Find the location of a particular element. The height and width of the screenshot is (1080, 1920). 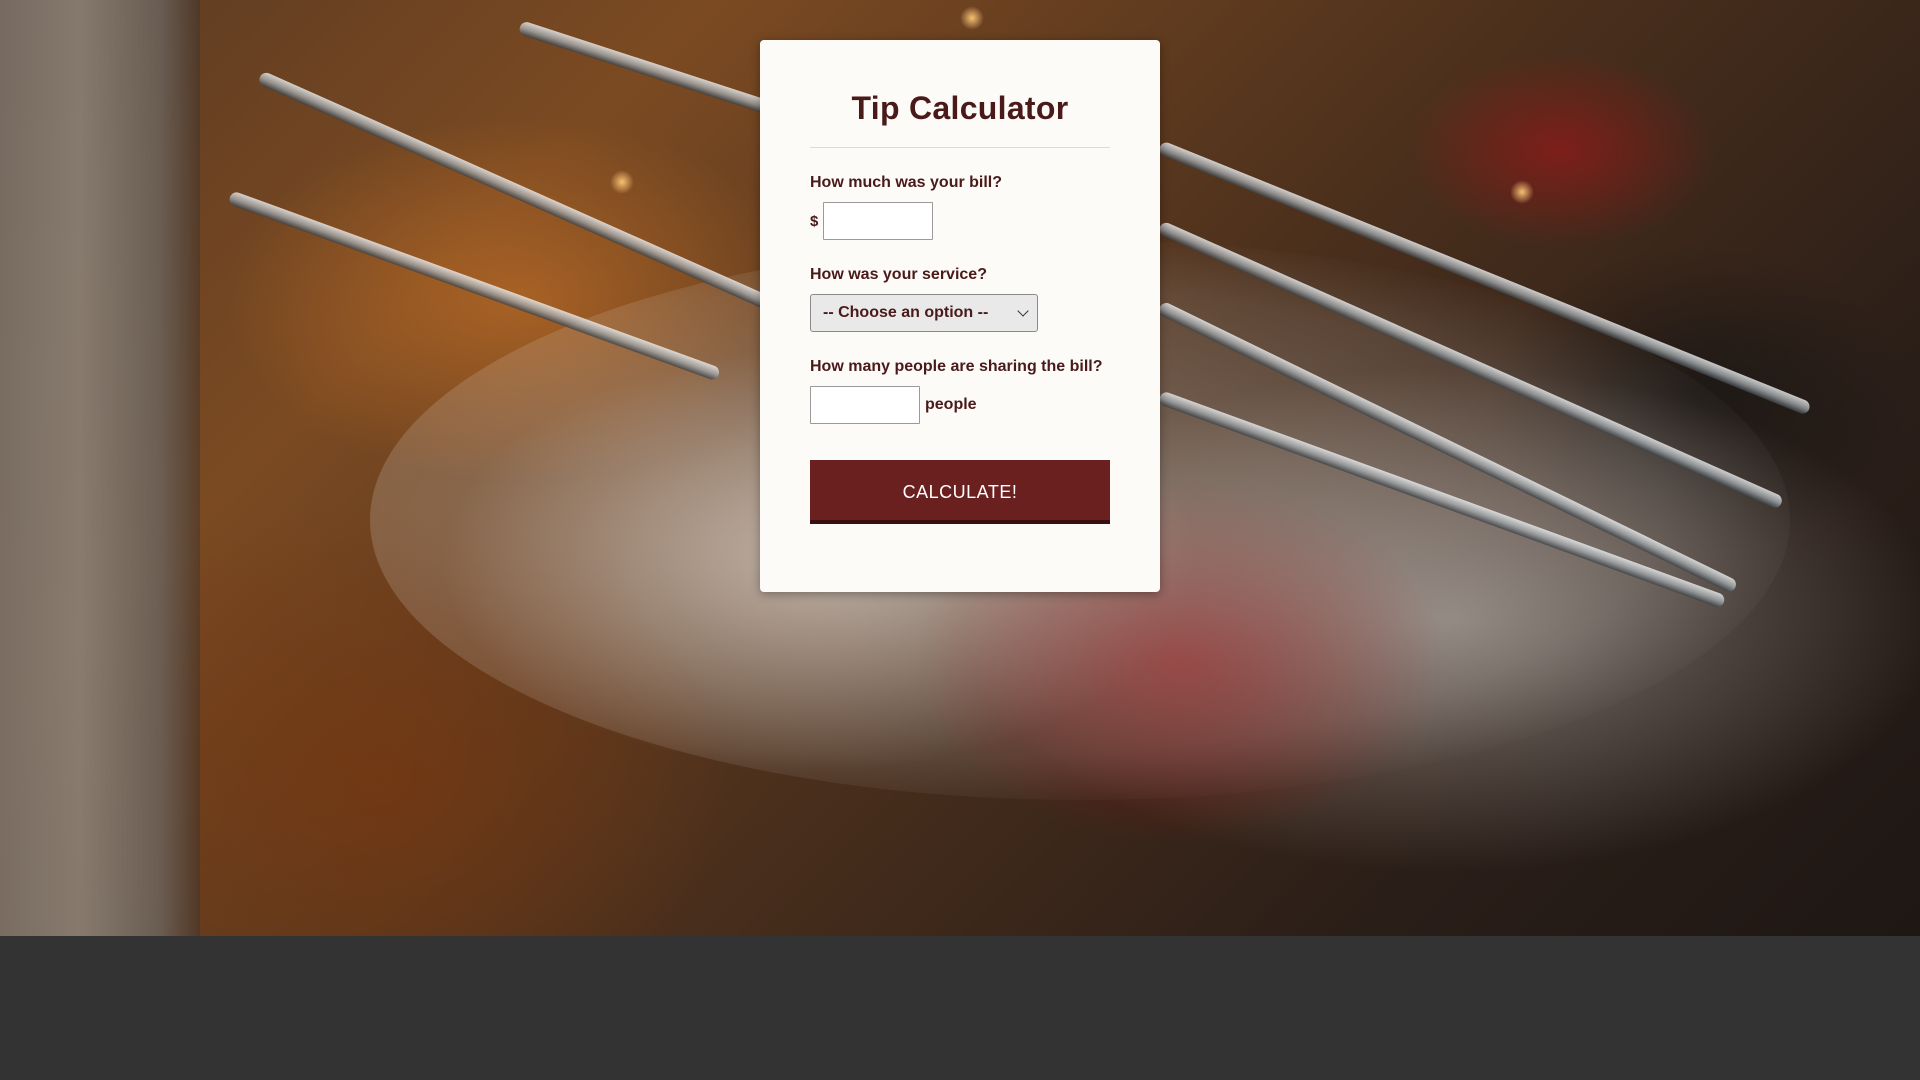

bill-label: How much was your bill? is located at coordinates (906, 182).